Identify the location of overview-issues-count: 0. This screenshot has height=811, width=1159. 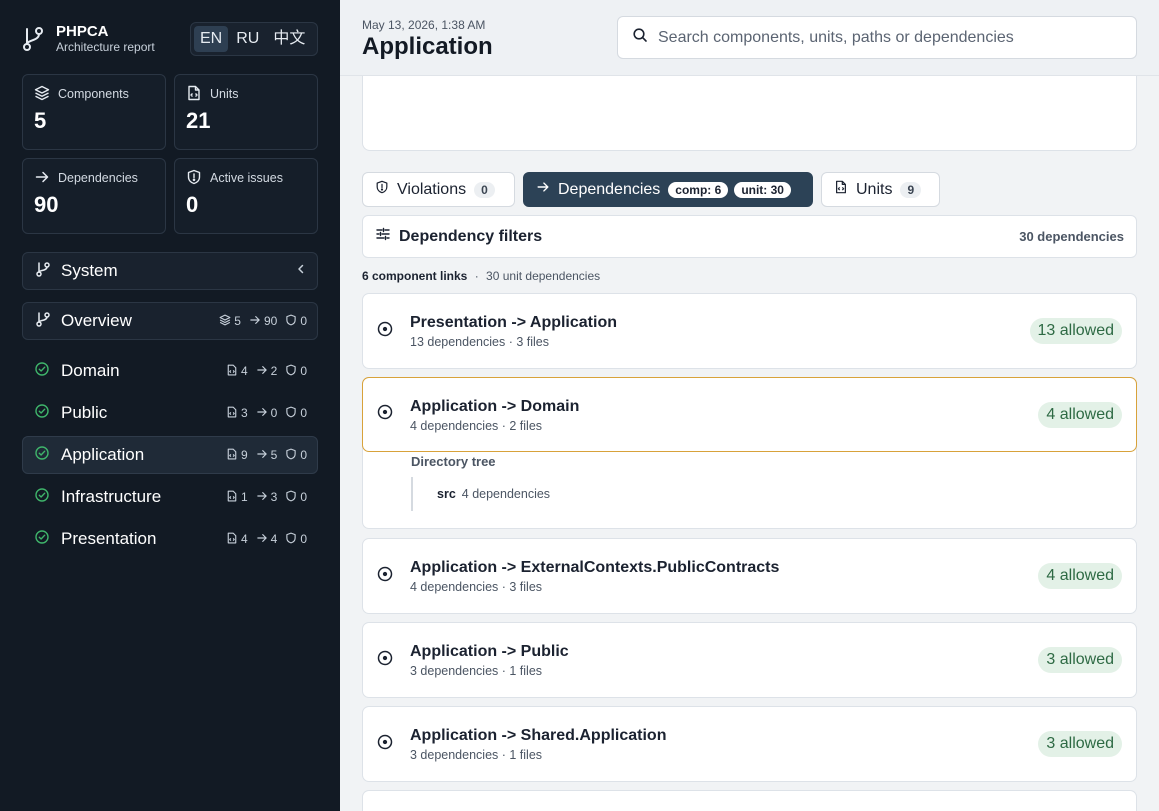
(303, 321).